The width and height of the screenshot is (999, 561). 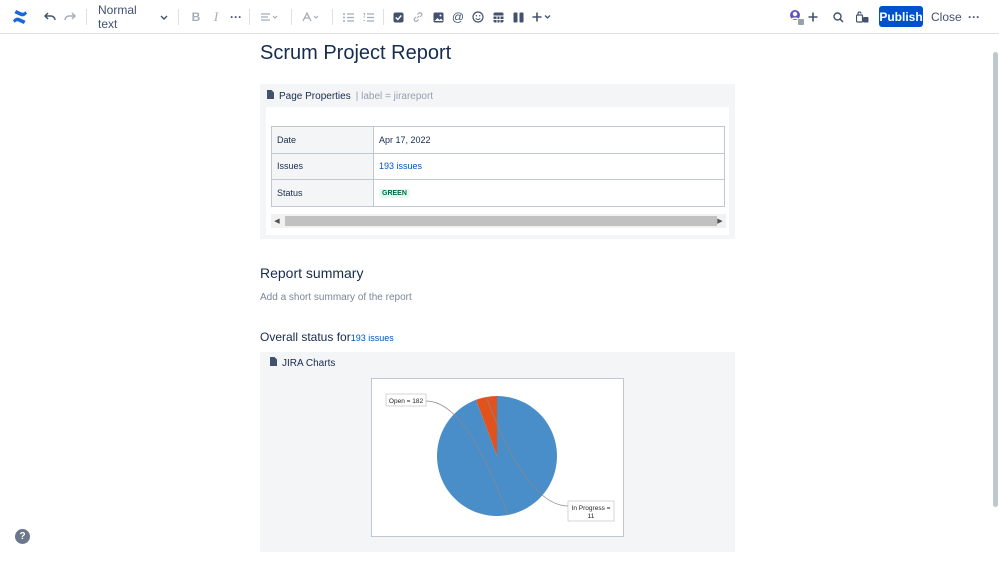 I want to click on pie-label: Open = 182, so click(x=406, y=400).